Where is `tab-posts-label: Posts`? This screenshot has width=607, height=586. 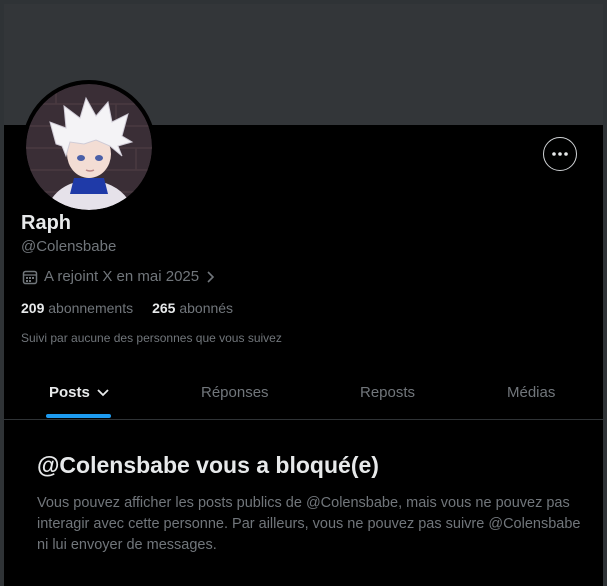
tab-posts-label: Posts is located at coordinates (69, 392).